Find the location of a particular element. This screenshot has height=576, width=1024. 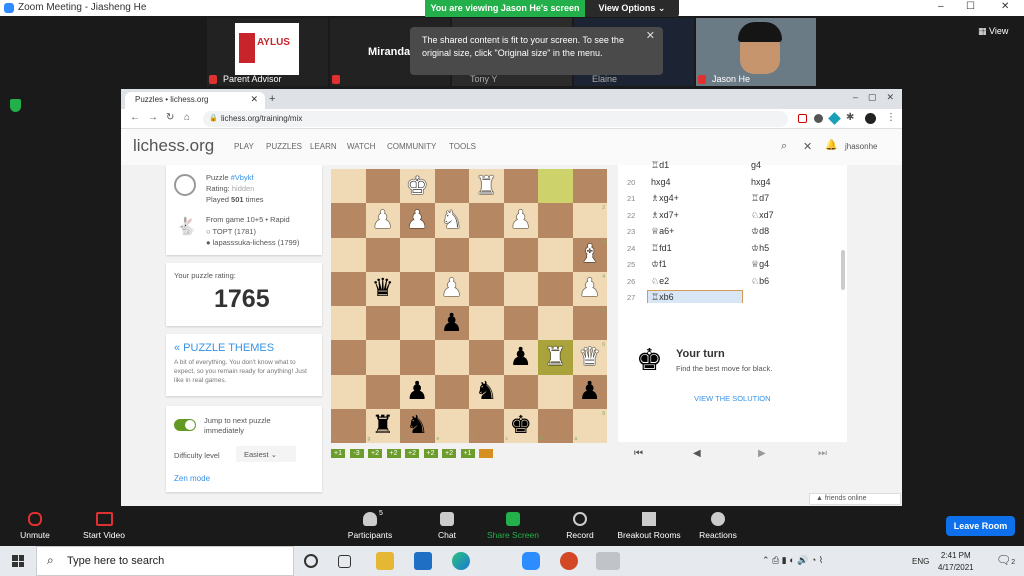

board-square: ♜ is located at coordinates (555, 357).